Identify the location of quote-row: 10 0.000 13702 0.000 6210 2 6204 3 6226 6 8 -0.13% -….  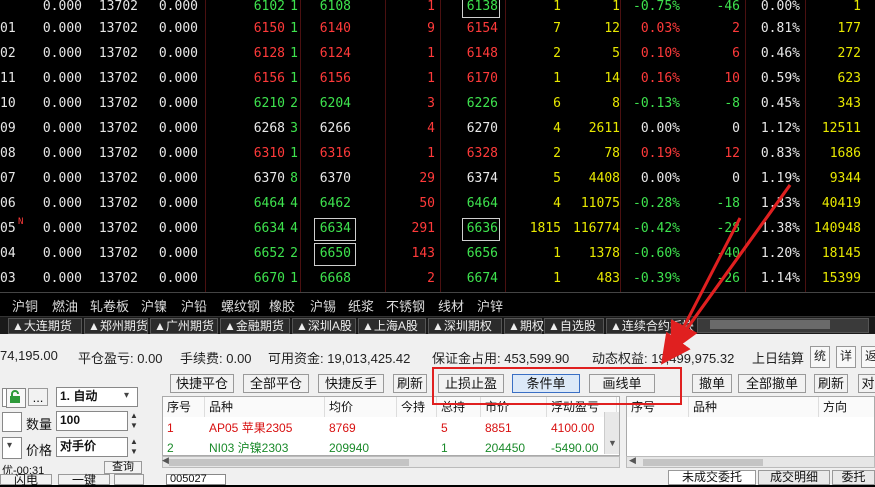
(437, 103).